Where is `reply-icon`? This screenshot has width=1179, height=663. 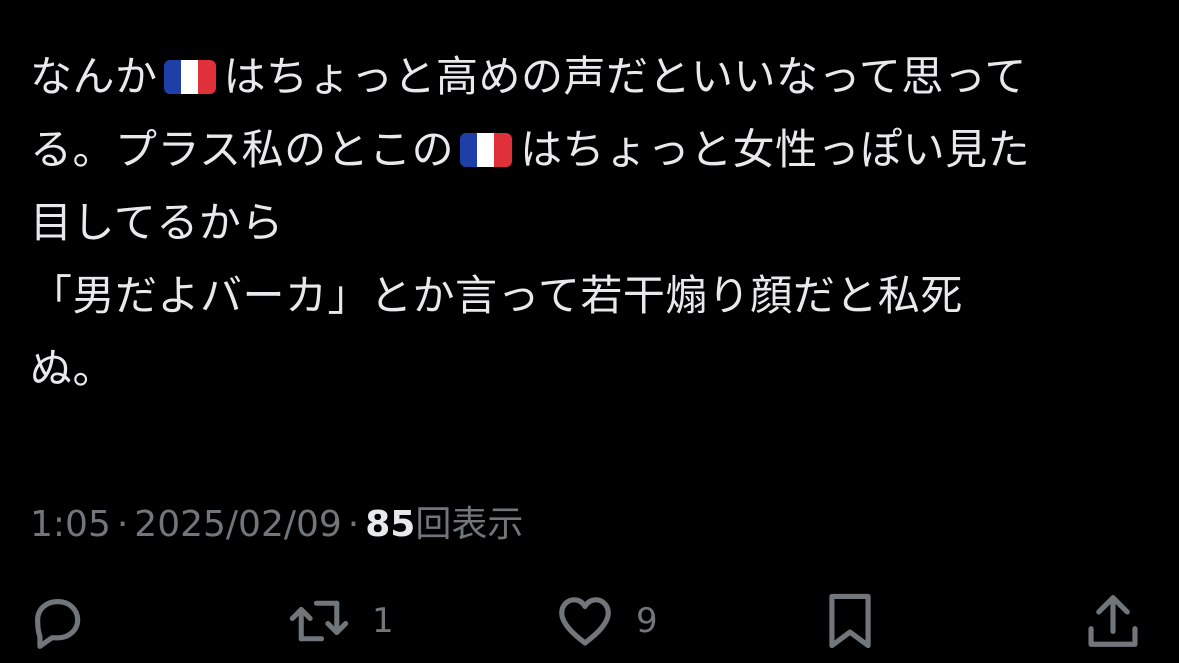 reply-icon is located at coordinates (57, 621).